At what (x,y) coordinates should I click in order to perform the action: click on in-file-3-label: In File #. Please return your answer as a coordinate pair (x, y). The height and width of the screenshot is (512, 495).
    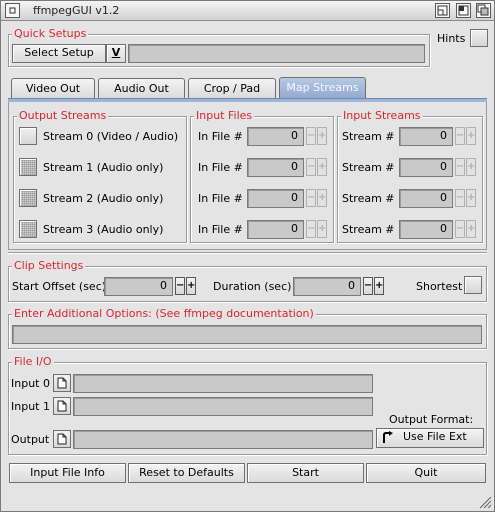
    Looking at the image, I should click on (220, 229).